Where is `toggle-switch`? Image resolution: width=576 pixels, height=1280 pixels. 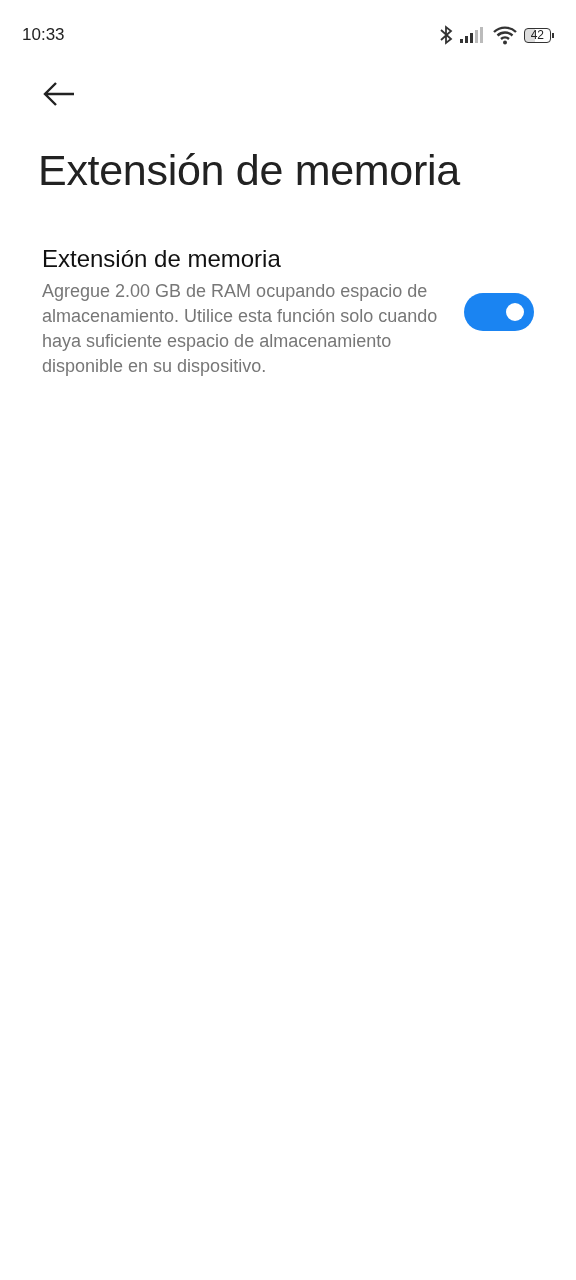 toggle-switch is located at coordinates (499, 312).